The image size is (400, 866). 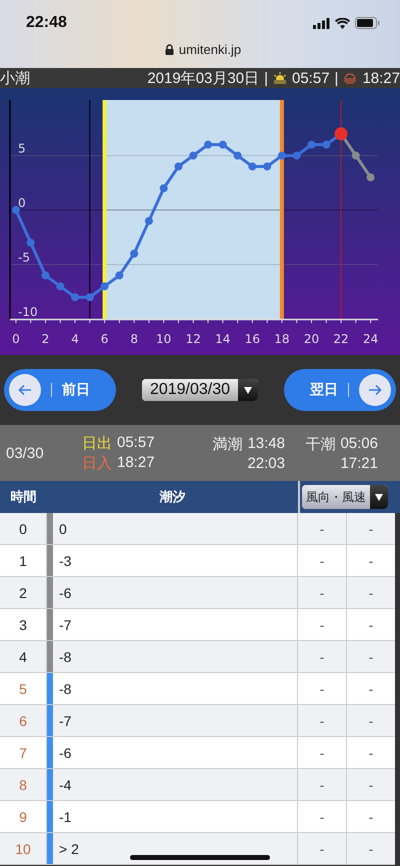 What do you see at coordinates (200, 857) in the screenshot?
I see `home-indicator` at bounding box center [200, 857].